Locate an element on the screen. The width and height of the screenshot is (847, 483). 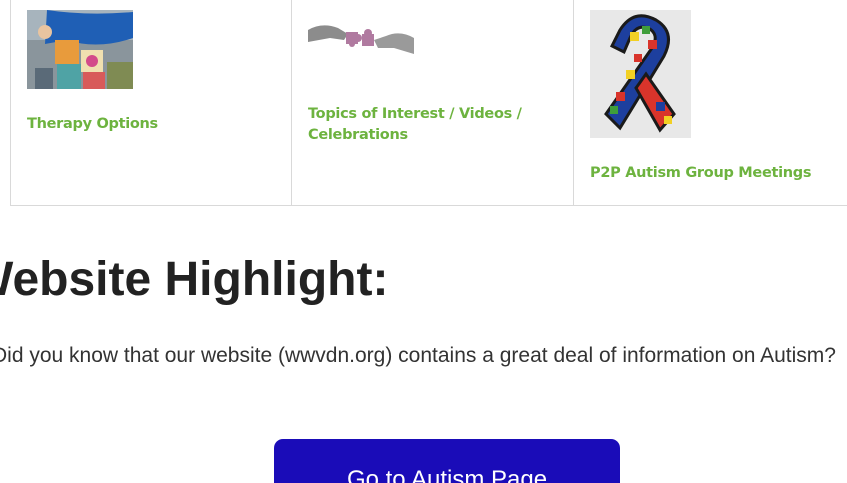
card-title-p2p-meetings: P2P Autism Group Meetings is located at coordinates (701, 173).